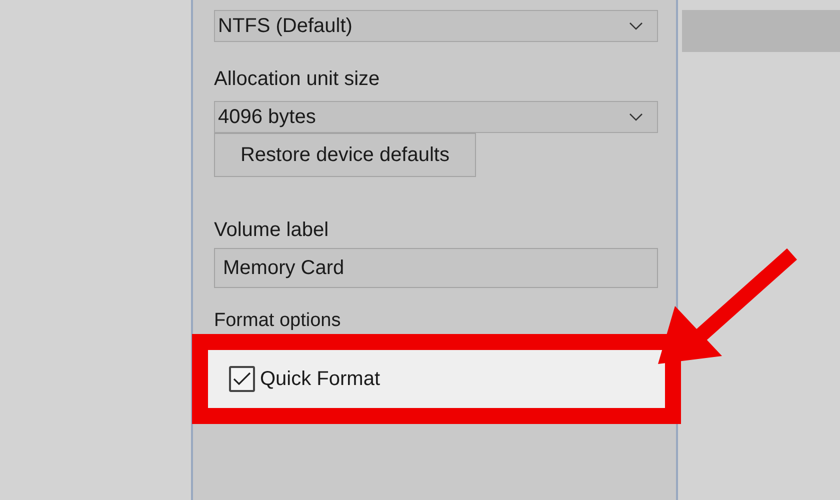 The height and width of the screenshot is (500, 840). What do you see at coordinates (304, 379) in the screenshot?
I see `quick-format-checkbox: Quick Format` at bounding box center [304, 379].